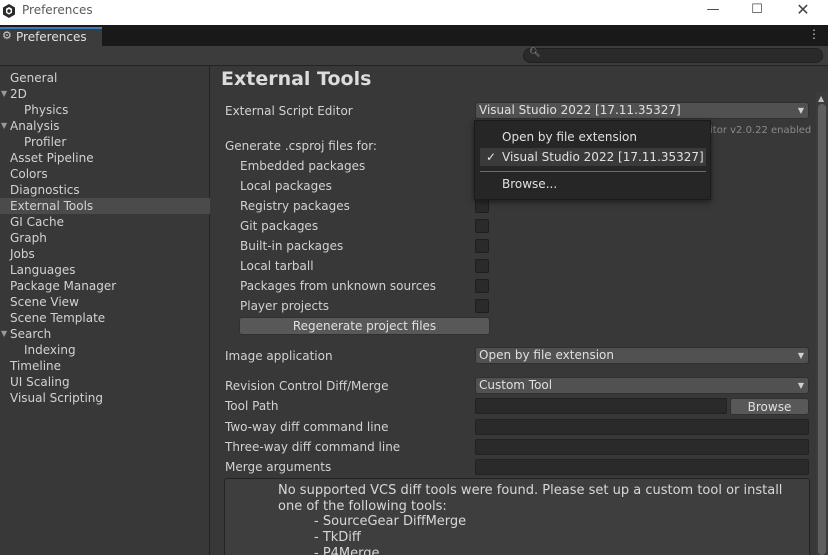 The image size is (828, 555). What do you see at coordinates (105, 94) in the screenshot?
I see `sidebar-item-2d: ▼ 2D` at bounding box center [105, 94].